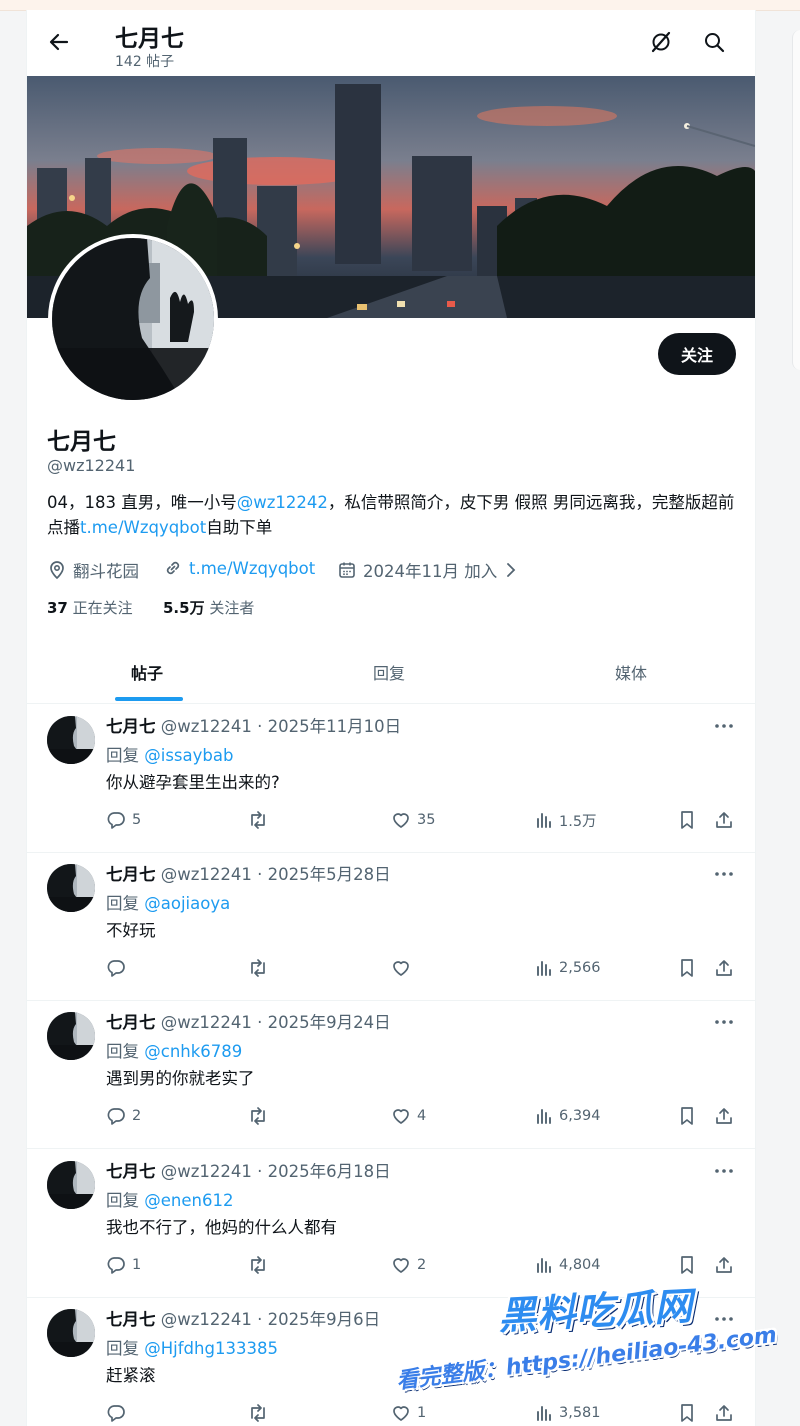 This screenshot has height=1426, width=800. I want to click on tweet-handle-date: @wz12241 · 2025年9月6日, so click(270, 1319).